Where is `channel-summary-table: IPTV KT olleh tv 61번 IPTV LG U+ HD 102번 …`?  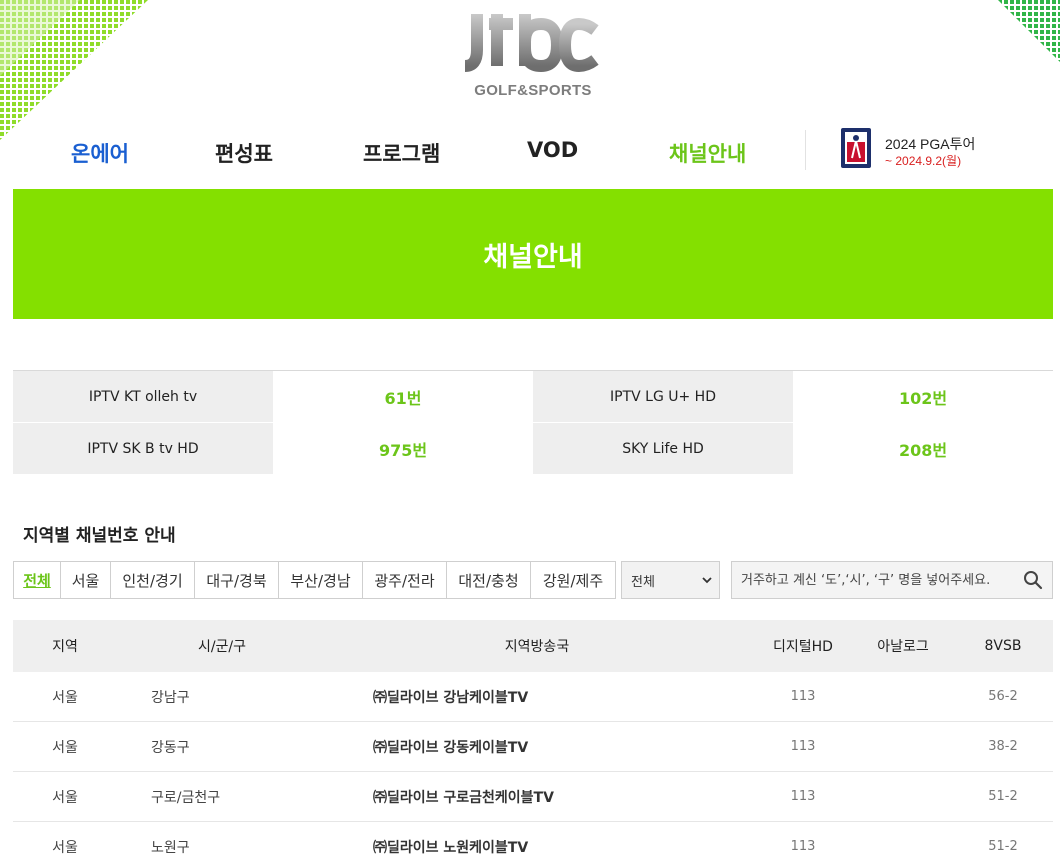 channel-summary-table: IPTV KT olleh tv 61번 IPTV LG U+ HD 102번 … is located at coordinates (533, 422).